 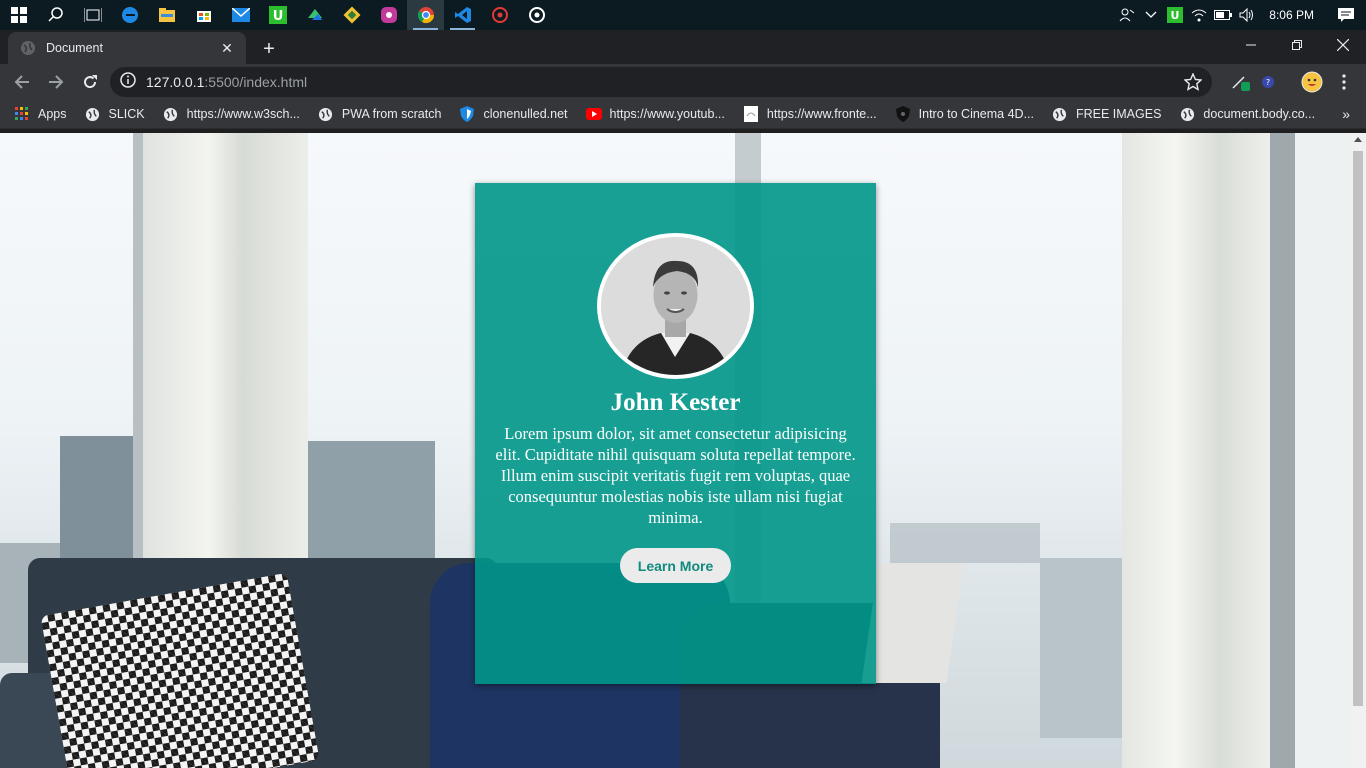 What do you see at coordinates (128, 82) in the screenshot?
I see `info-icon` at bounding box center [128, 82].